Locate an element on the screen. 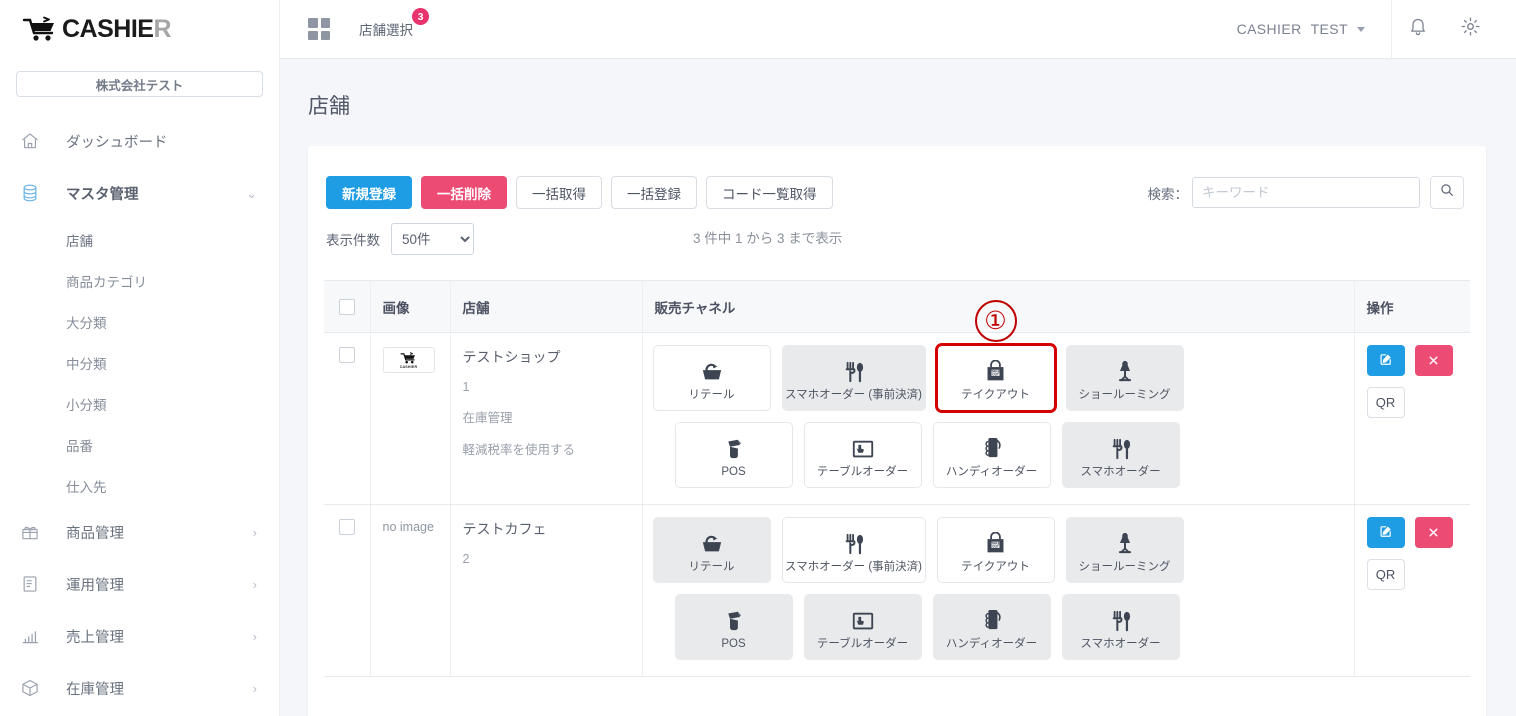  table-header: 画像 店舗 販売チャネル 操作 is located at coordinates (897, 306).